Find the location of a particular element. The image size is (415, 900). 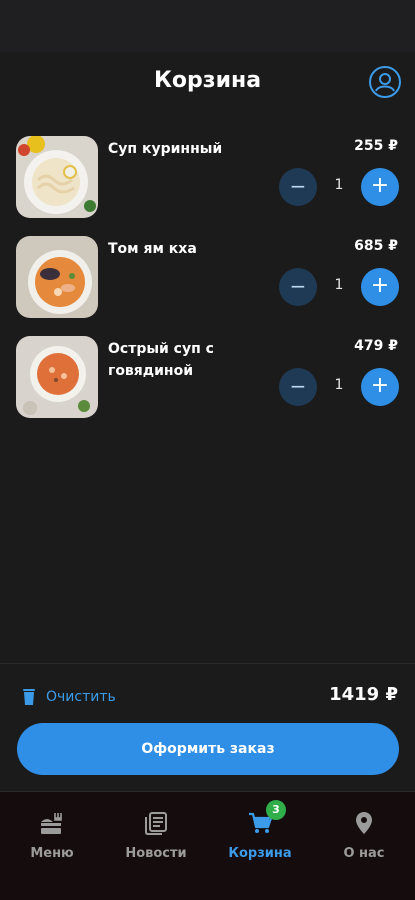

trash-icon is located at coordinates (29, 697).